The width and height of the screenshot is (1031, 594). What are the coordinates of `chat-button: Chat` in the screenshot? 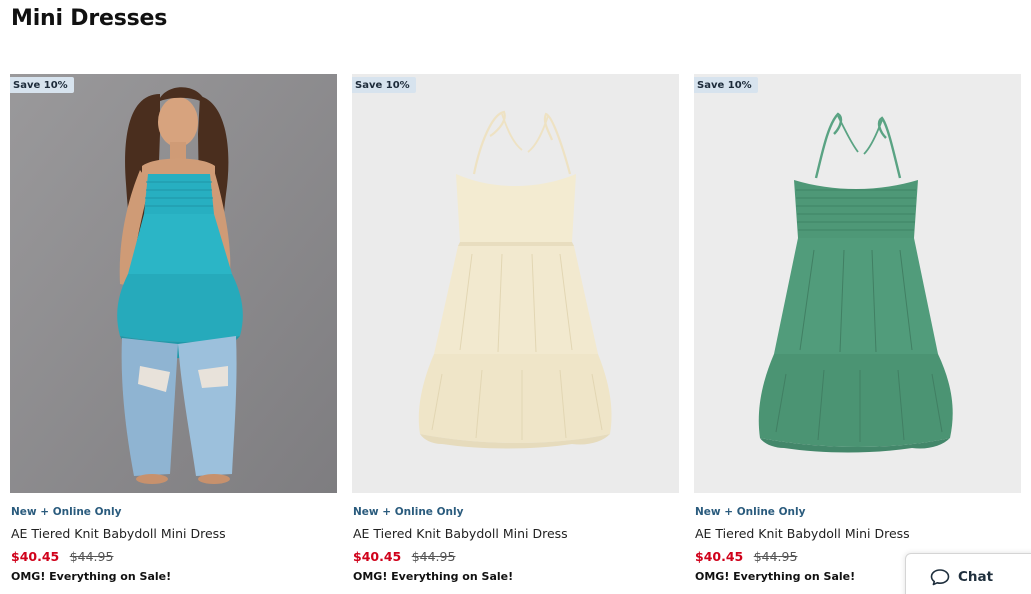 It's located at (968, 573).